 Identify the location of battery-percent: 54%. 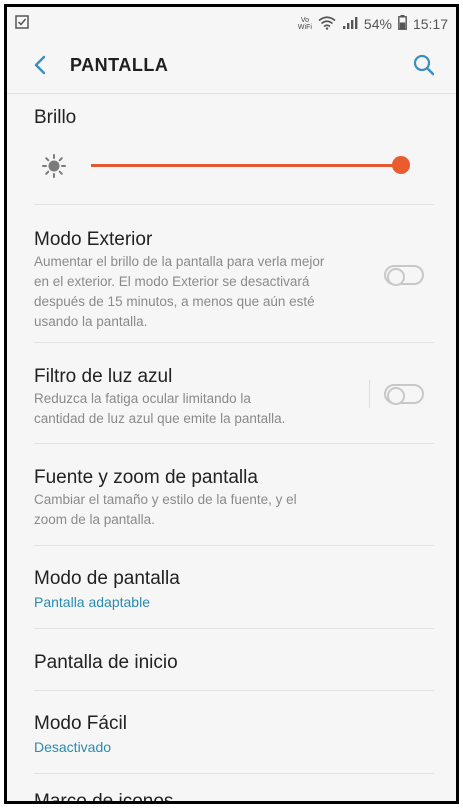
(377, 24).